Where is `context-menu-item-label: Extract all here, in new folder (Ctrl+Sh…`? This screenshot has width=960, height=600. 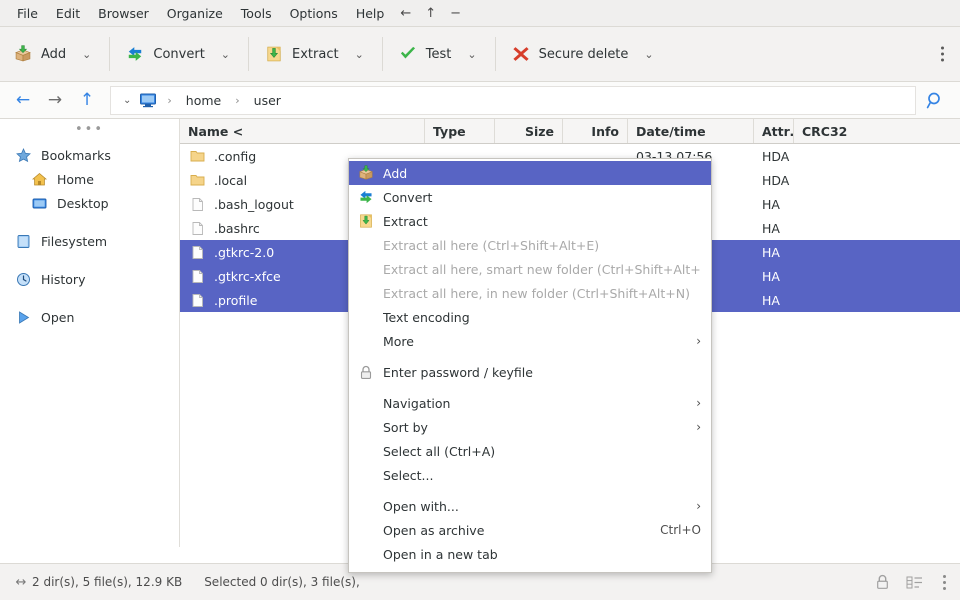
context-menu-item-label: Extract all here, in new folder (Ctrl+Sh… is located at coordinates (536, 293).